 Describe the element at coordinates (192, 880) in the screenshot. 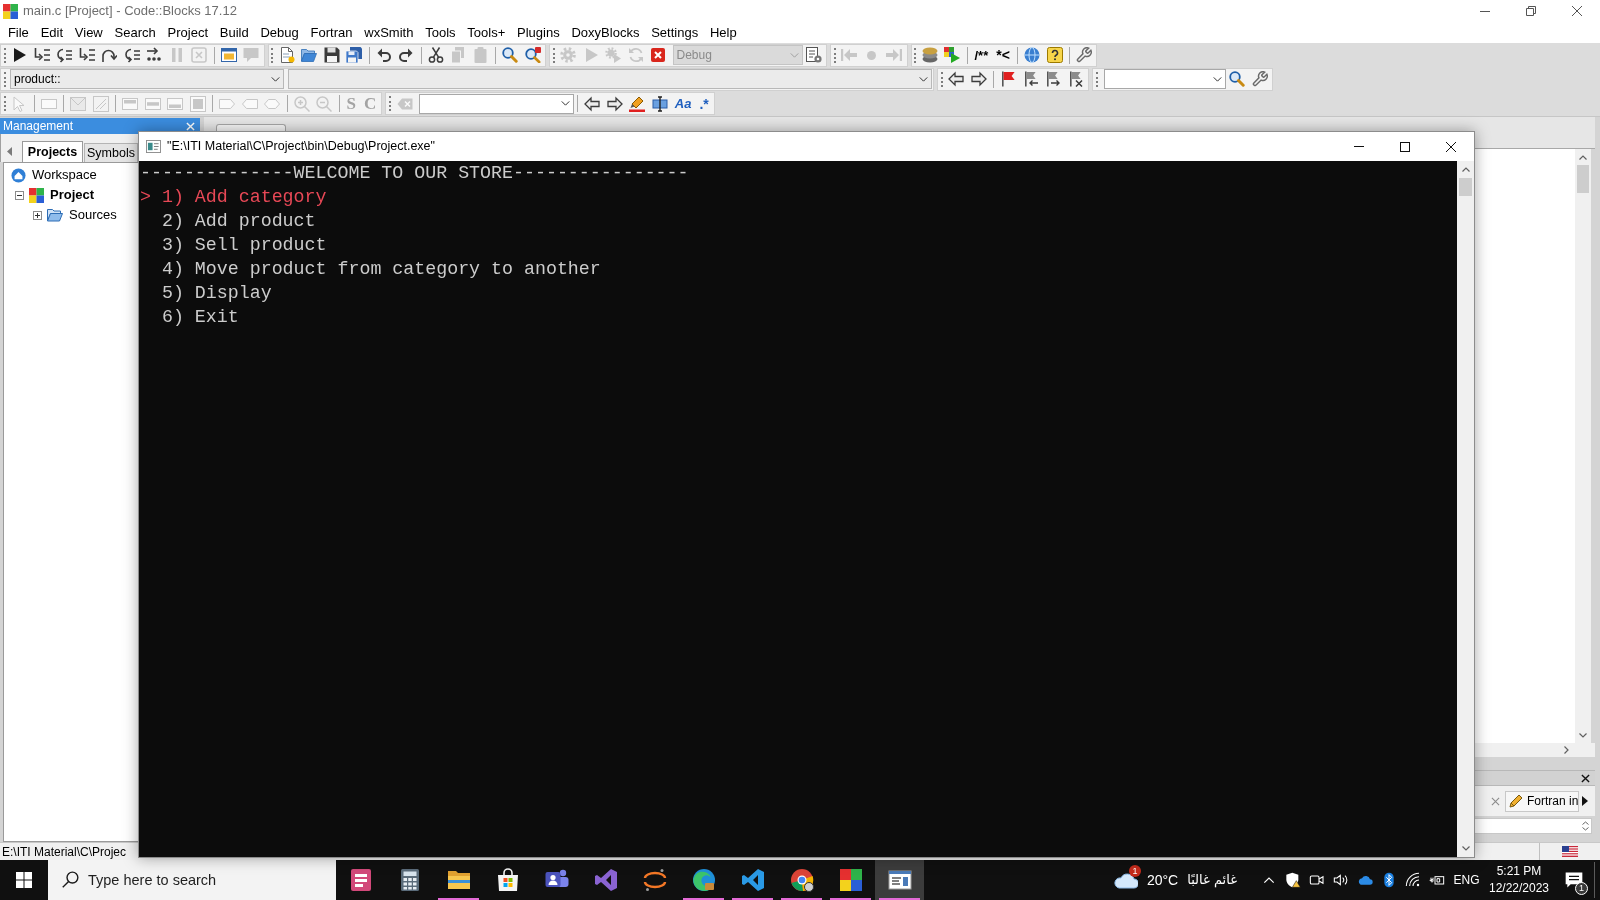

I see `search-field: Type here to search` at that location.